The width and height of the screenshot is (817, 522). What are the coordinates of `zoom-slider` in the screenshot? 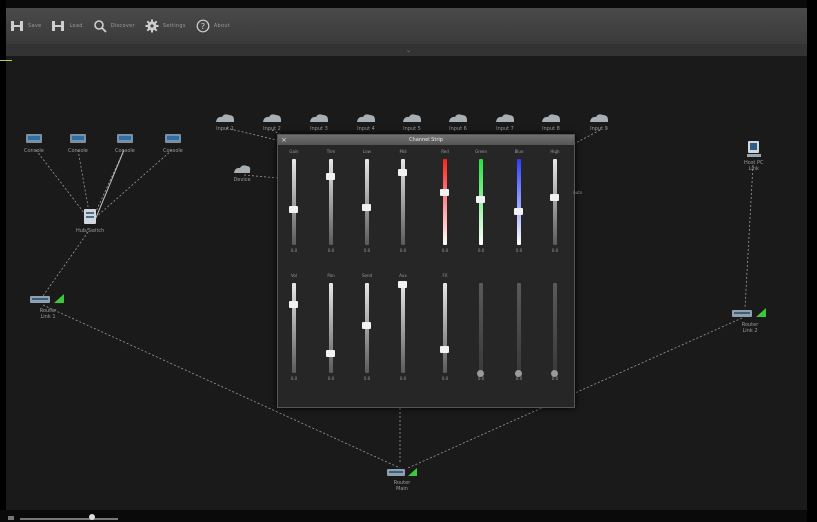 It's located at (69, 519).